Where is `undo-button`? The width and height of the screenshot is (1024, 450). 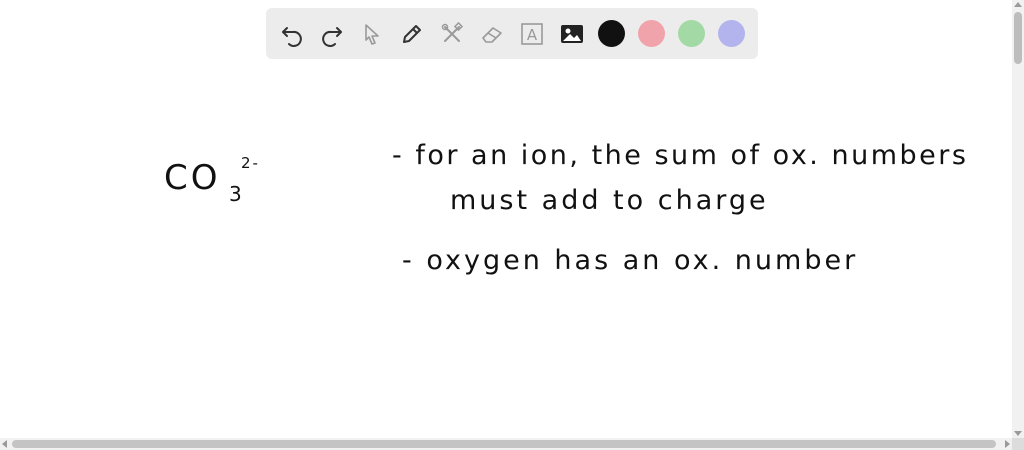
undo-button is located at coordinates (292, 34).